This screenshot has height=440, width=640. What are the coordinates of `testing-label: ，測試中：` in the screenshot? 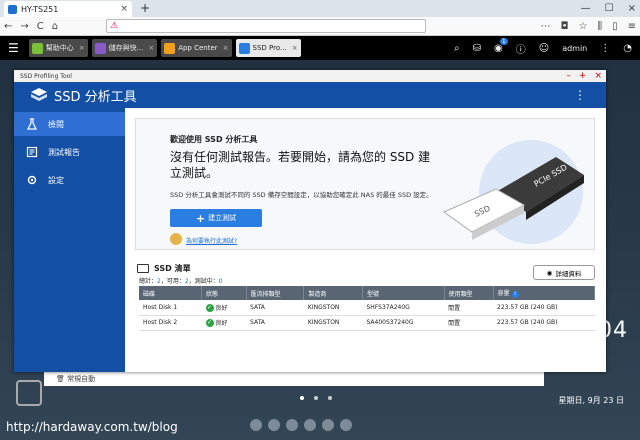 It's located at (203, 281).